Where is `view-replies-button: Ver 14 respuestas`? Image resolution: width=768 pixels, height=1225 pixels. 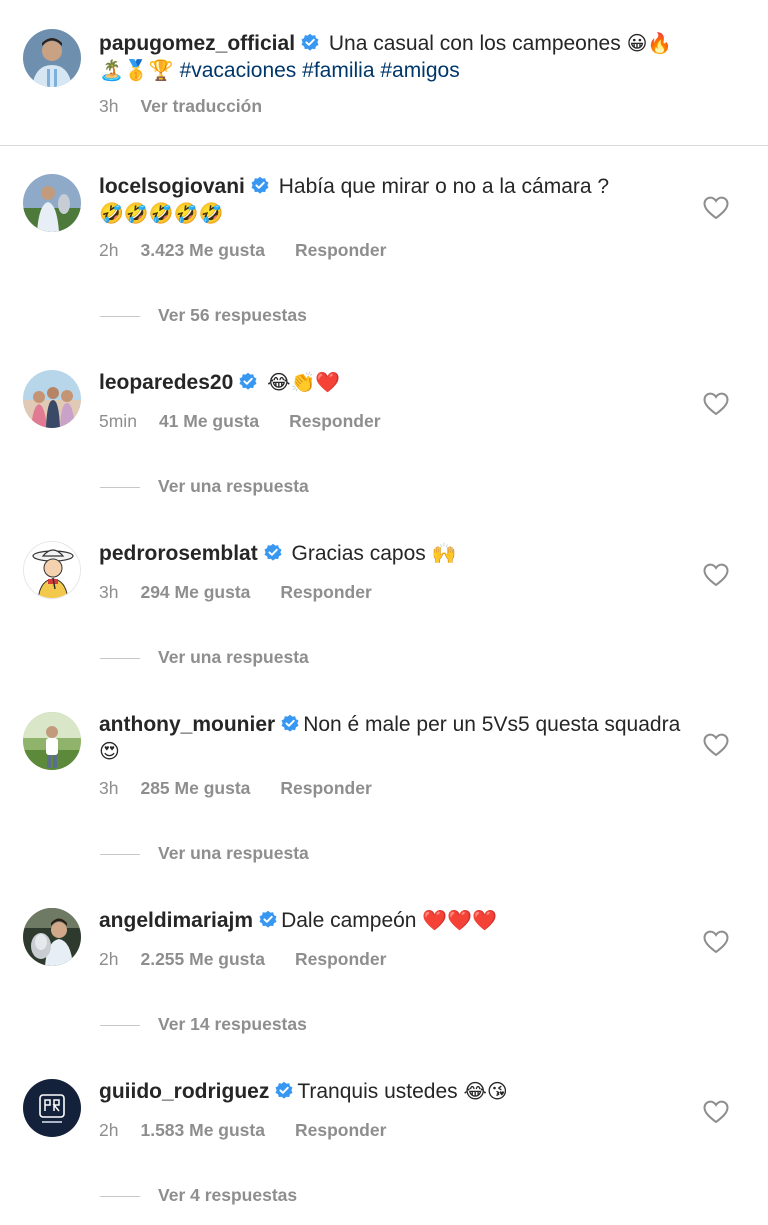
view-replies-button: Ver 14 respuestas is located at coordinates (203, 1024).